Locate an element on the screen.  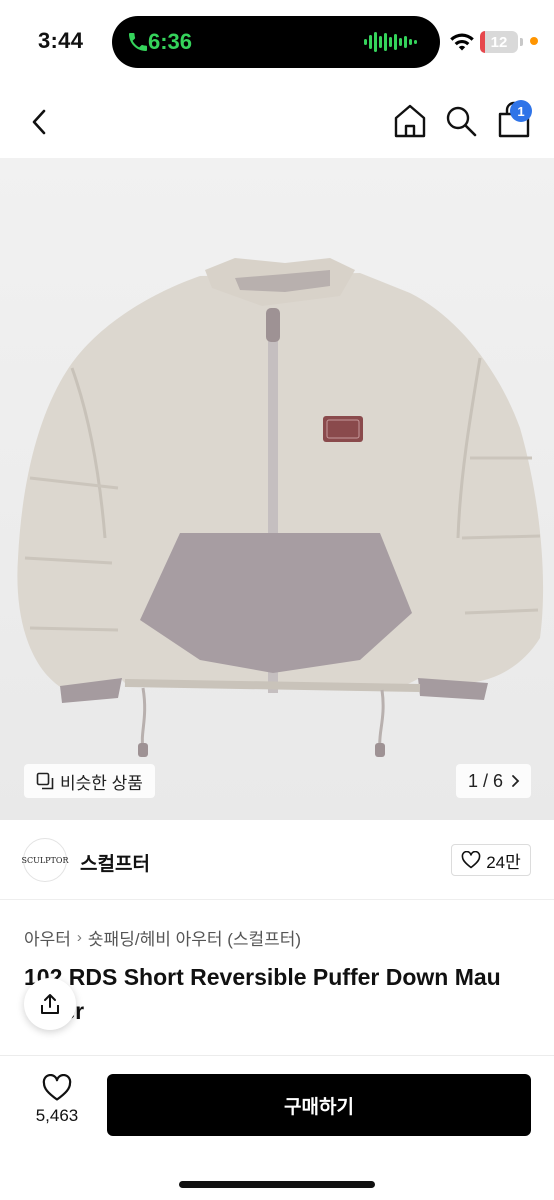
image-pager: 1 / 6 is located at coordinates (494, 781).